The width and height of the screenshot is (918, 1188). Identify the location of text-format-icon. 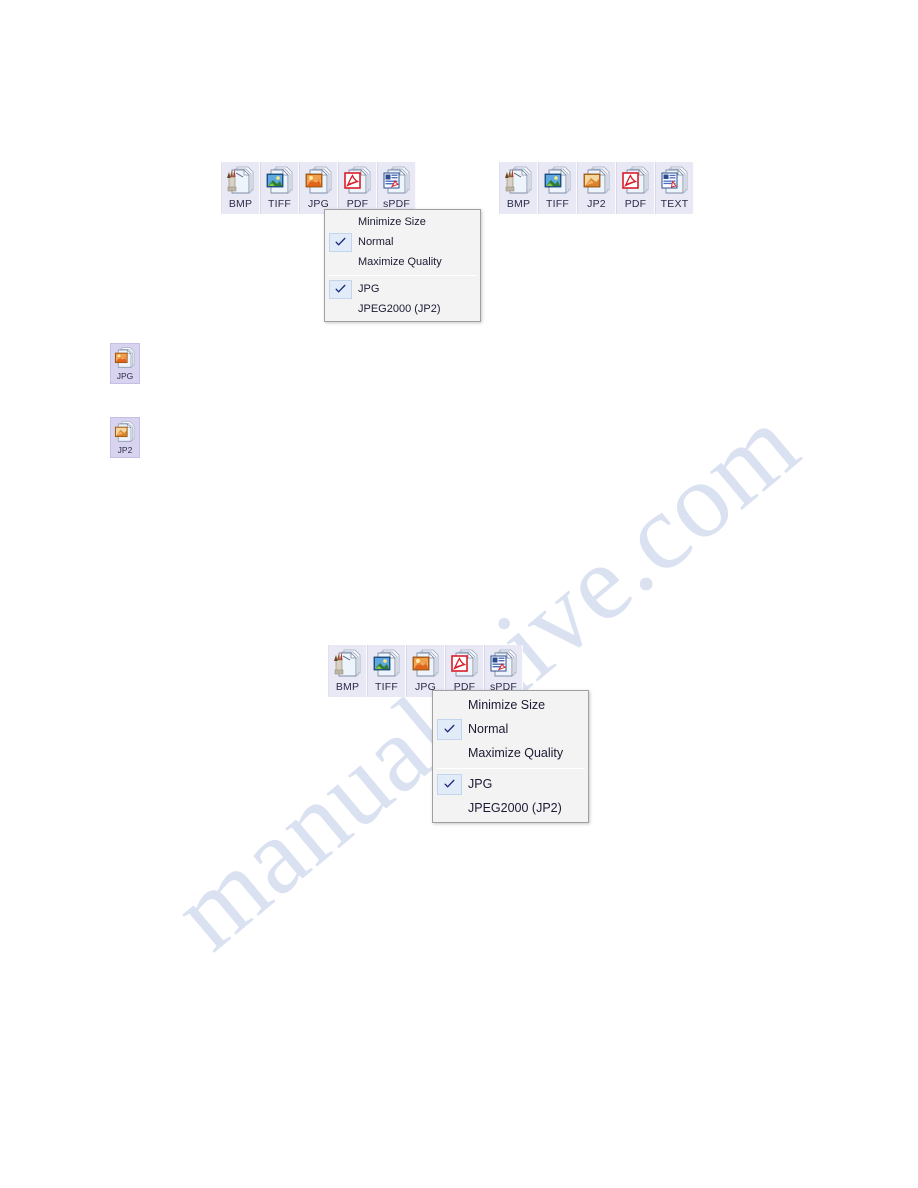
(675, 180).